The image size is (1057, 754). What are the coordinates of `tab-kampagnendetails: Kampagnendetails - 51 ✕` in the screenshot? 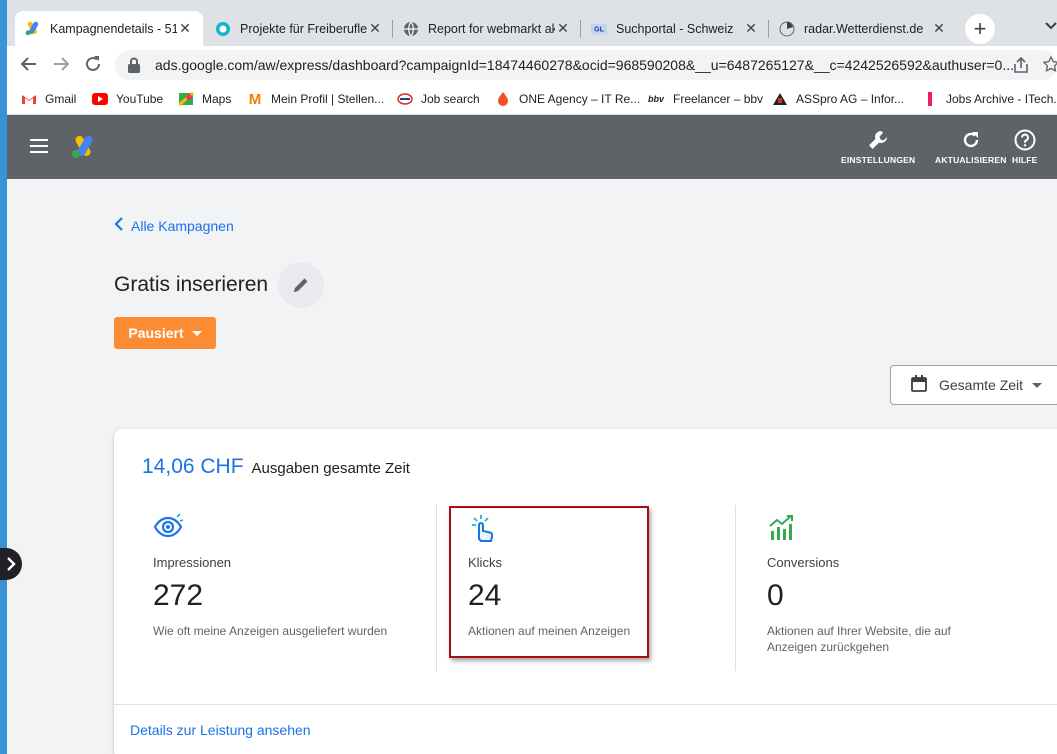 It's located at (109, 28).